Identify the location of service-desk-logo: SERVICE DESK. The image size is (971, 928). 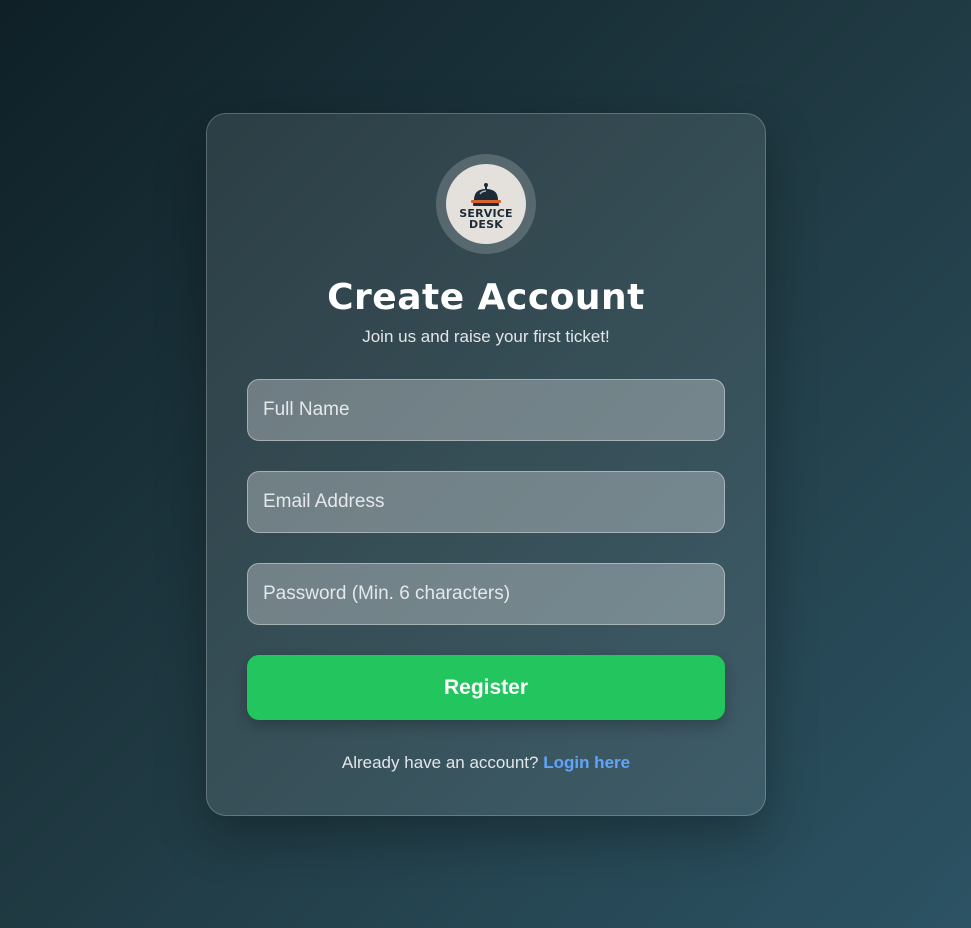
(486, 204).